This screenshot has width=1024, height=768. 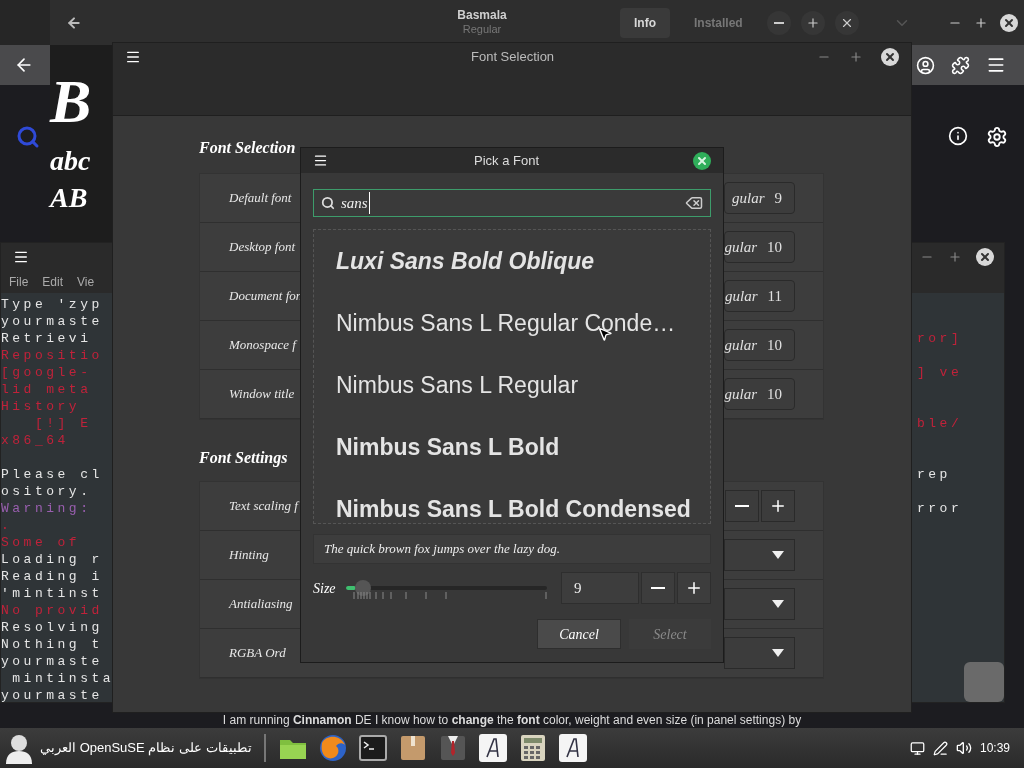 I want to click on terminal-line: Reading i, so click(x=52, y=576).